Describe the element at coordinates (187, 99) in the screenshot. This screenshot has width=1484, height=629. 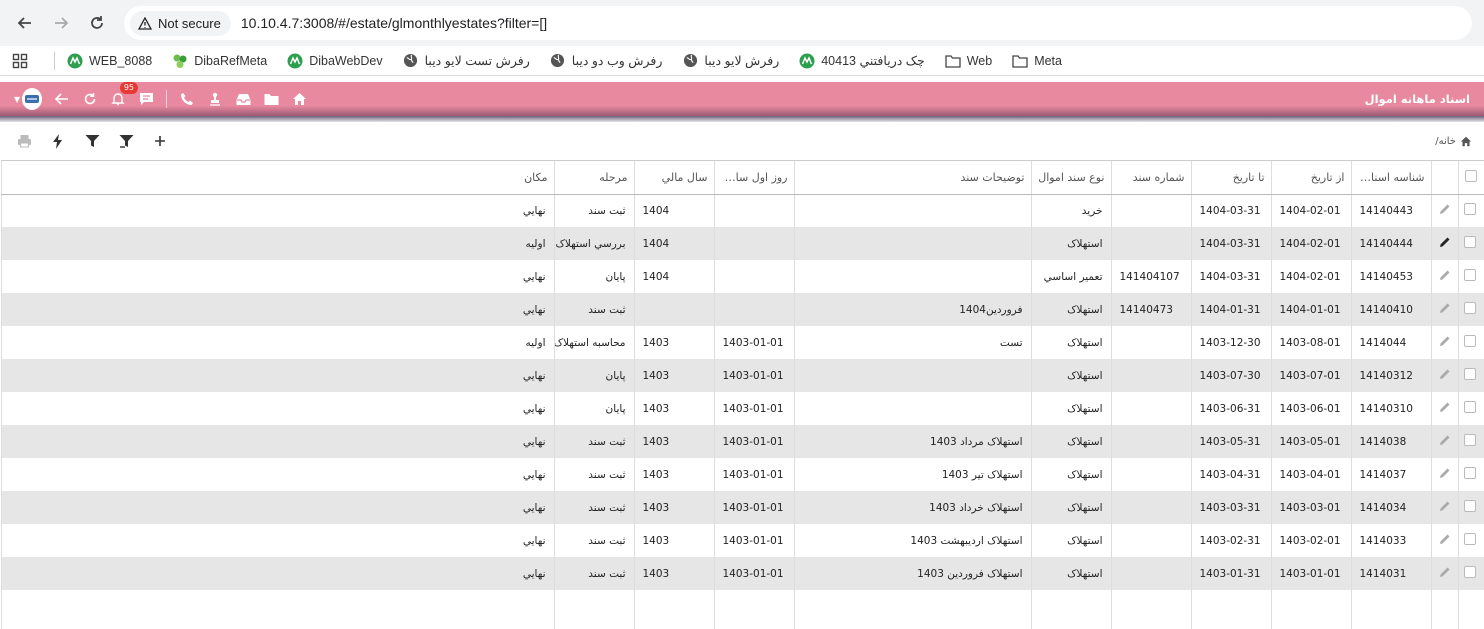
I see `phone-button` at that location.